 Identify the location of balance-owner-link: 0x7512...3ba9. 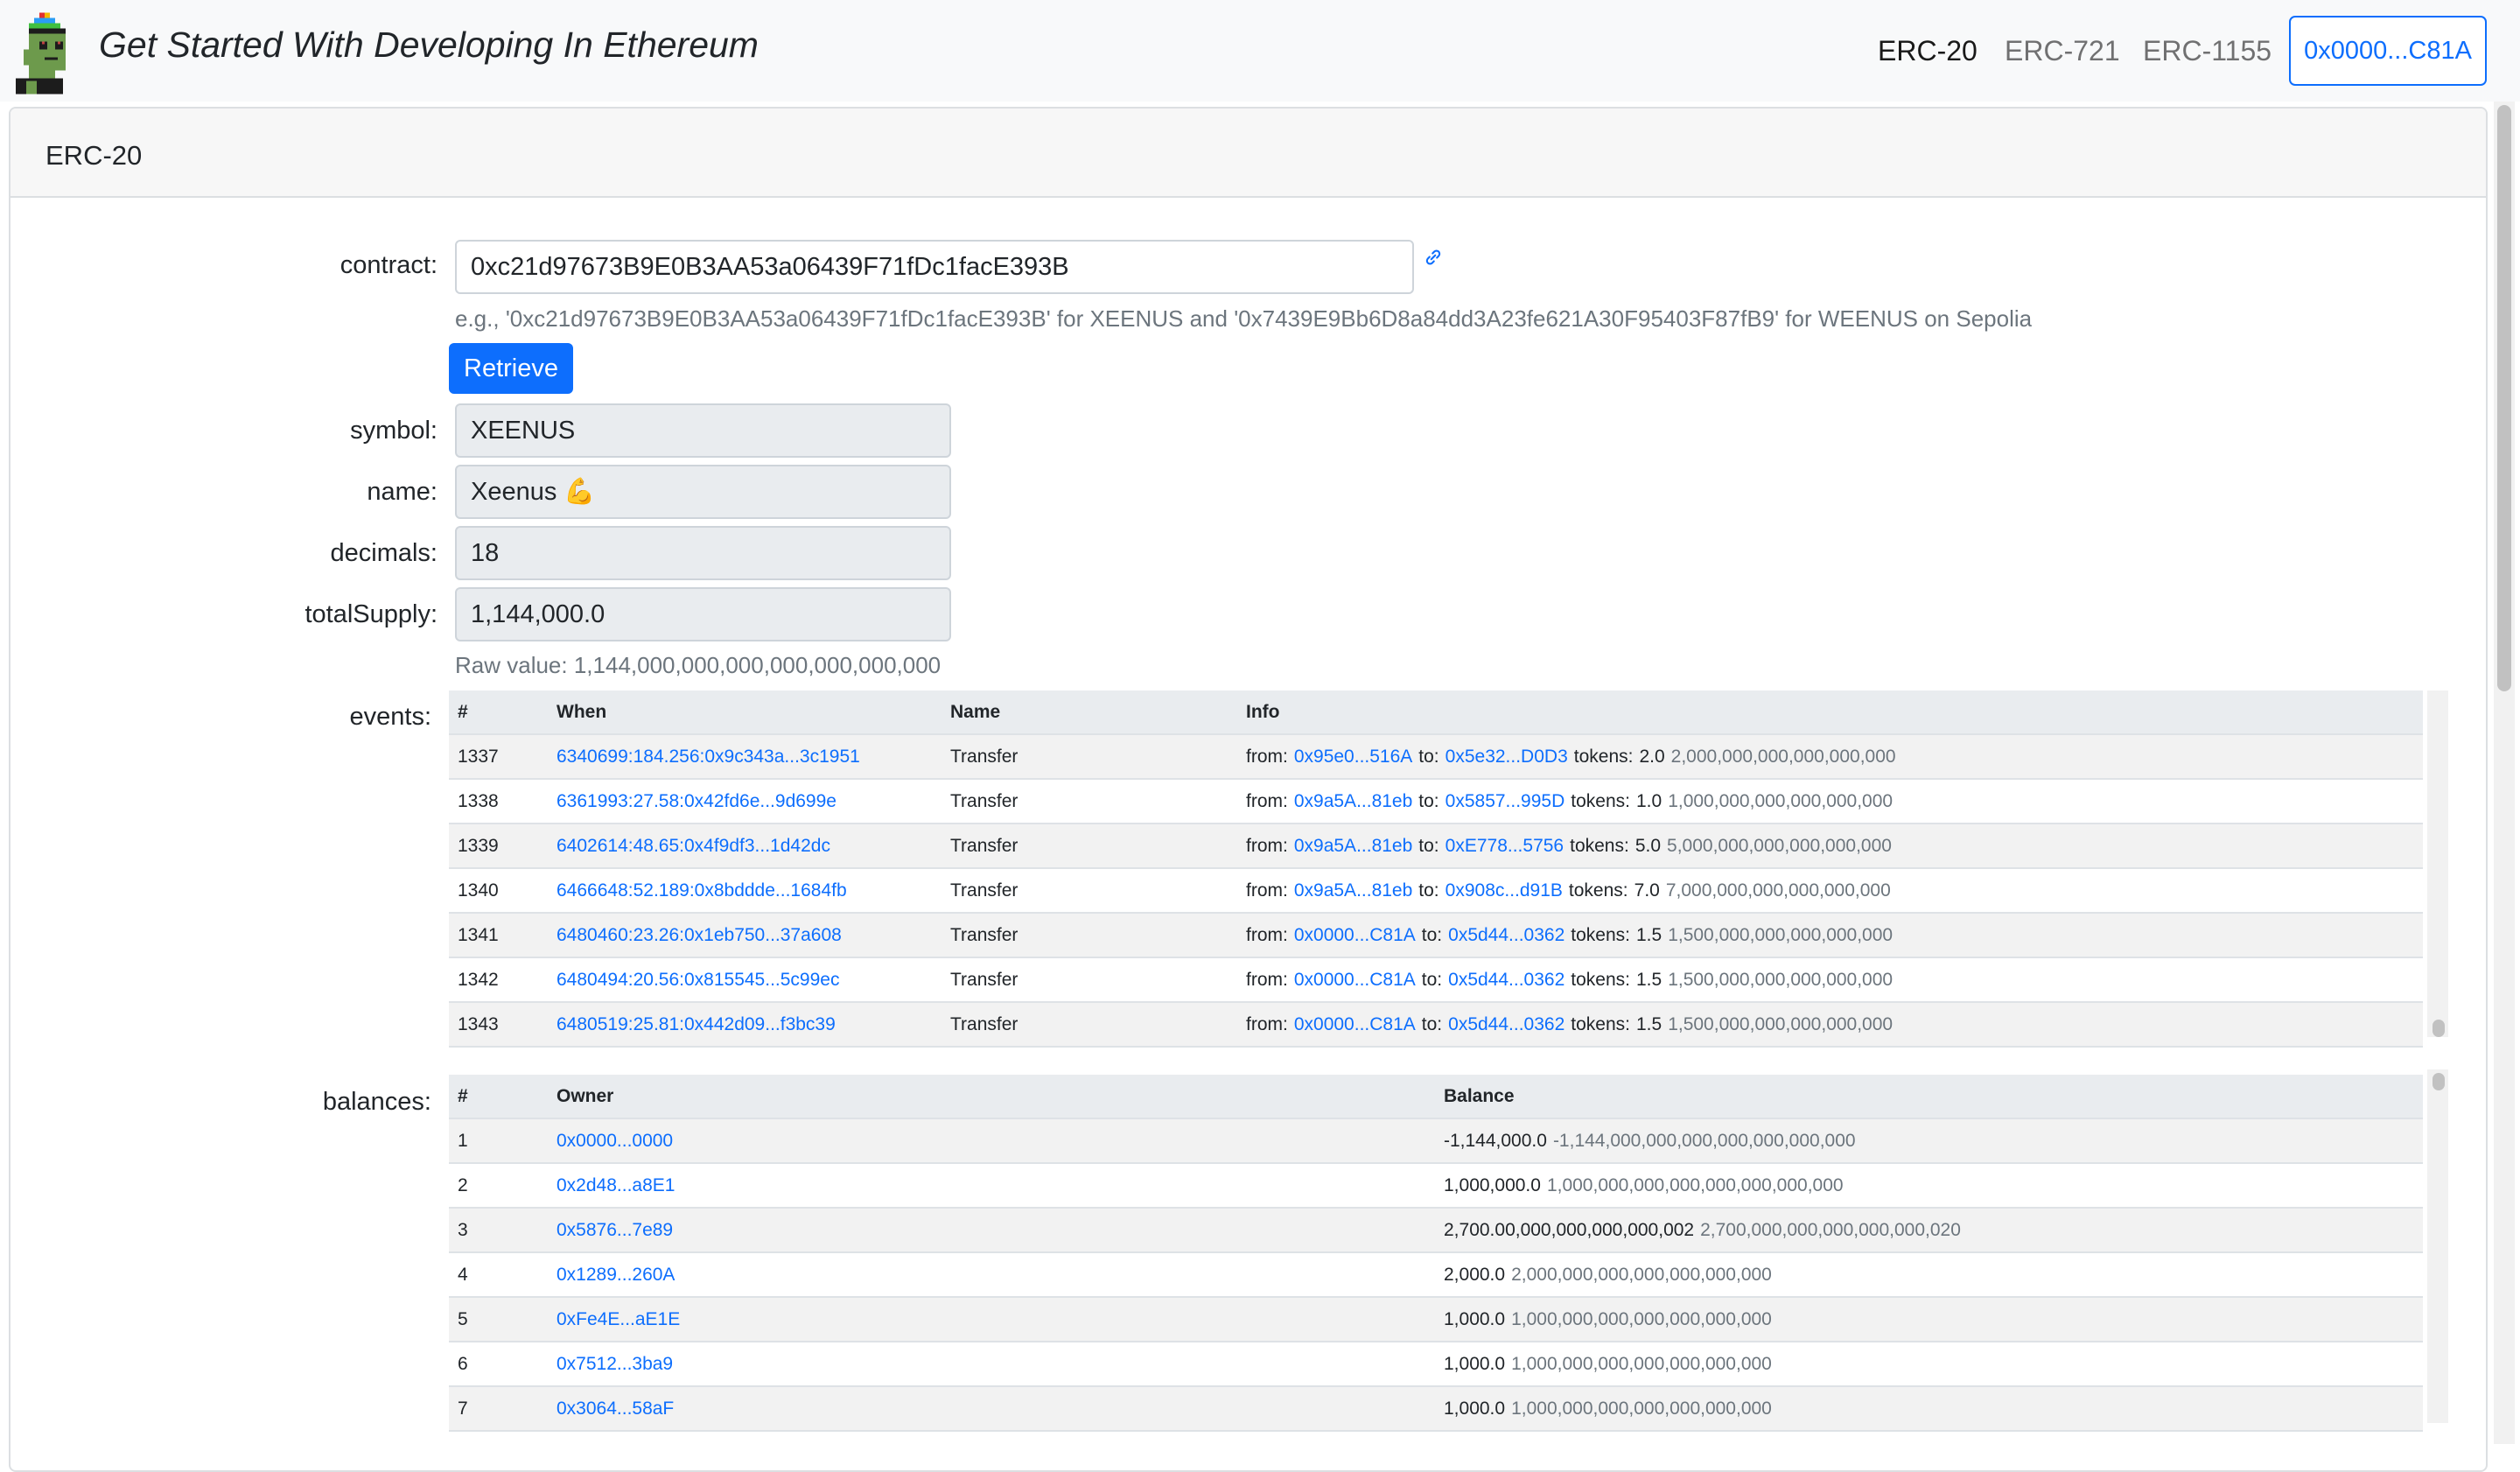
(614, 1363).